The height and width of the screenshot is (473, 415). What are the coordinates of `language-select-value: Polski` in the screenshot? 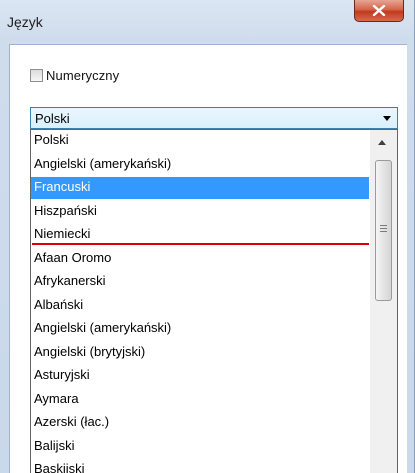 It's located at (52, 118).